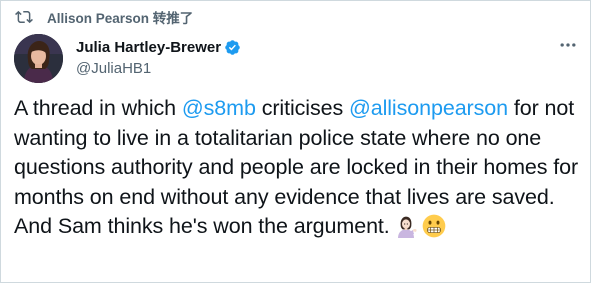 The image size is (591, 283). I want to click on mention-link-s8mb: @s8mb, so click(219, 108).